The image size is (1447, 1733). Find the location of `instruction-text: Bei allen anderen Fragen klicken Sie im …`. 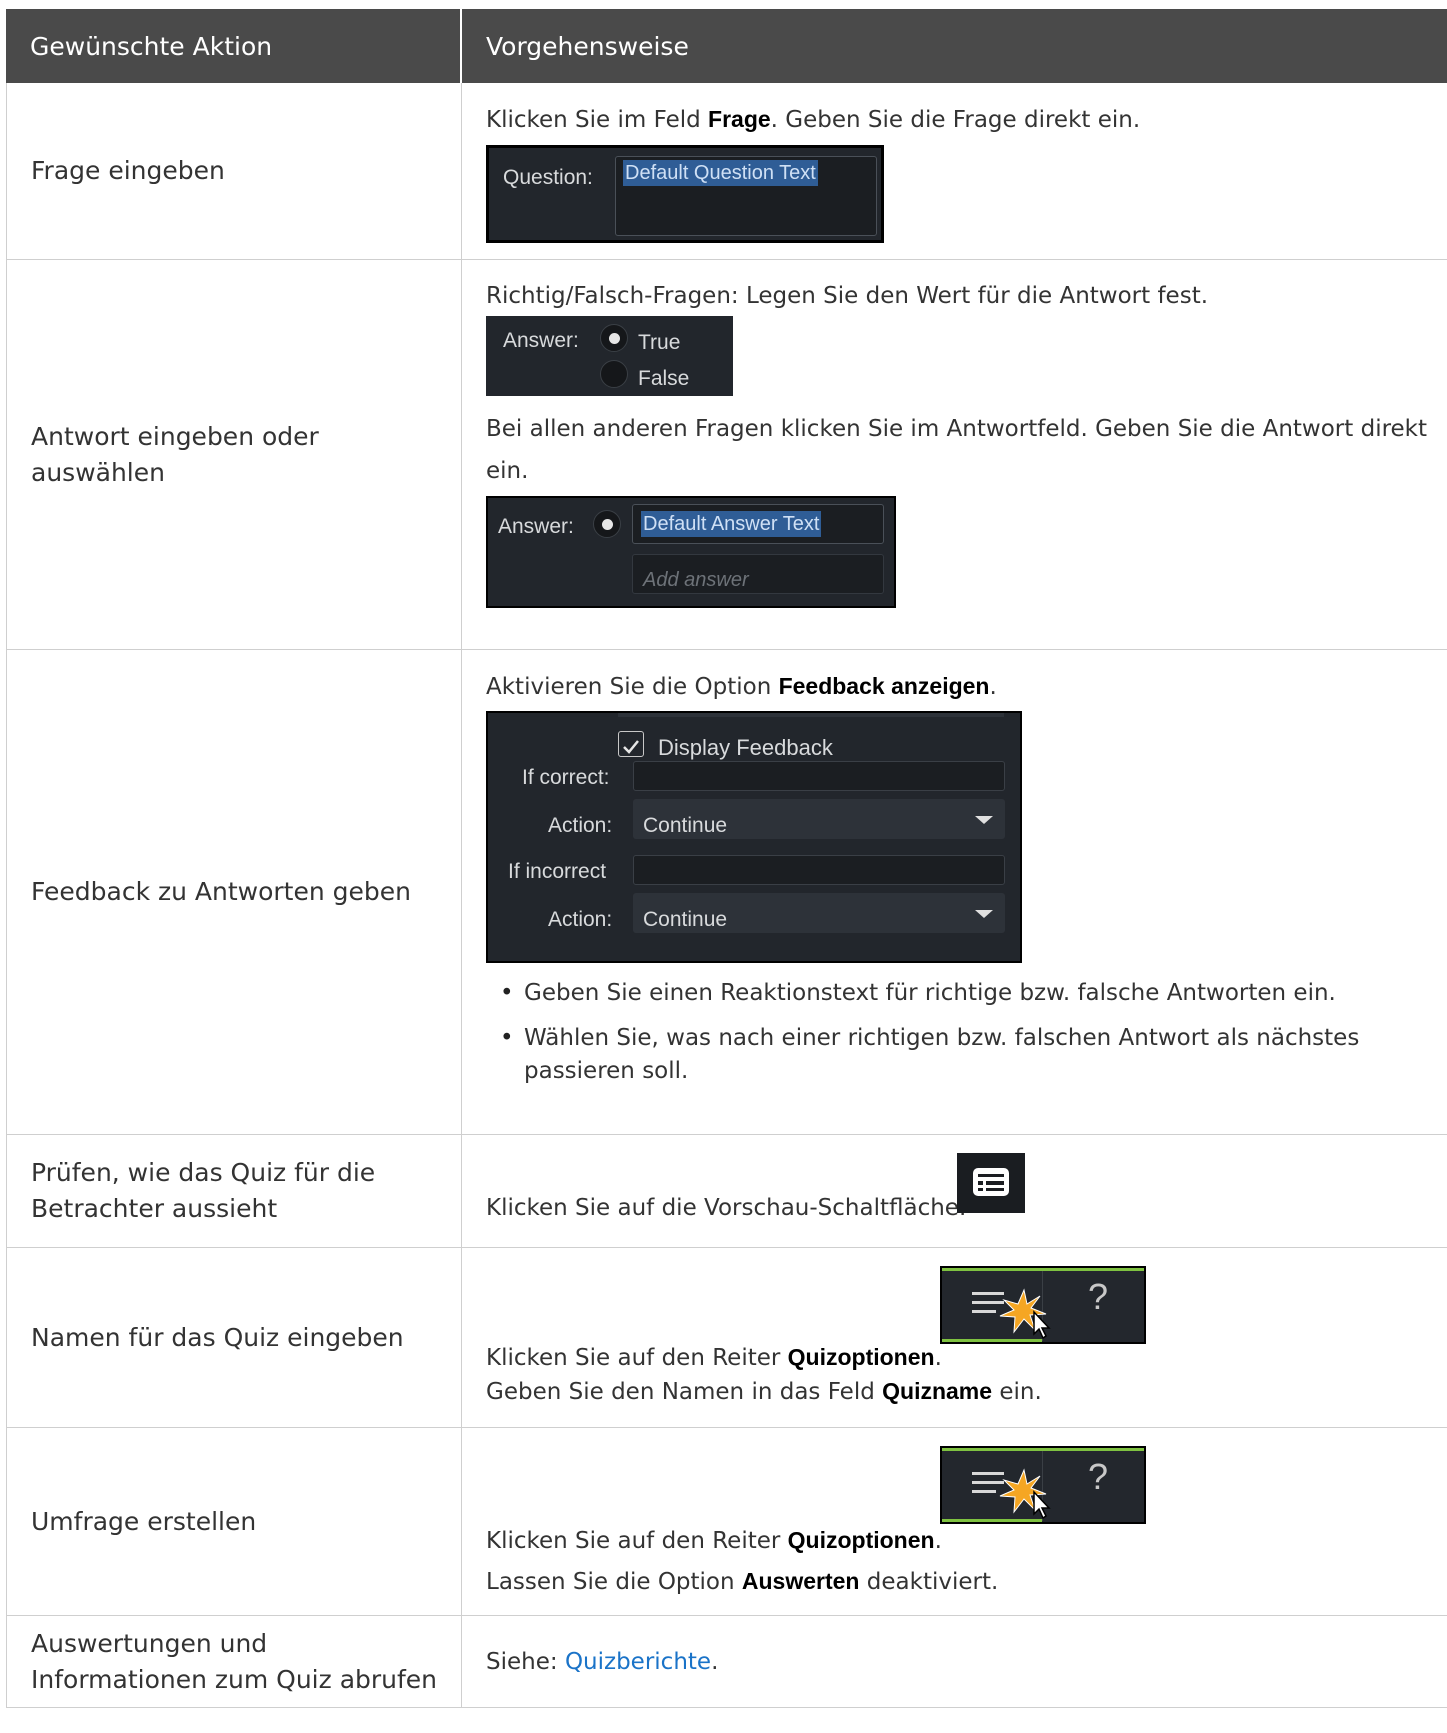

instruction-text: Bei allen anderen Fragen klicken Sie im … is located at coordinates (957, 450).